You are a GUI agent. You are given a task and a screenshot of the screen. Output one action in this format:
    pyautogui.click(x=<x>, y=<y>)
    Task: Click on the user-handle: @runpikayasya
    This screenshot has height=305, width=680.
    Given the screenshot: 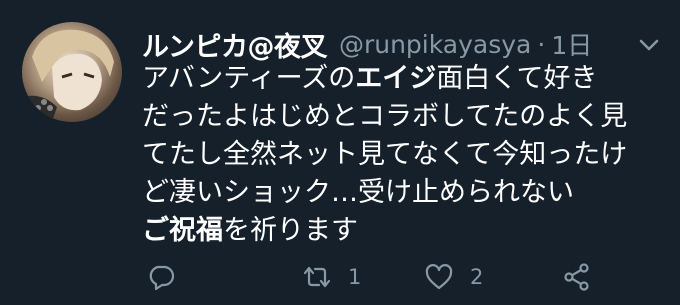 What is the action you would take?
    pyautogui.click(x=435, y=44)
    